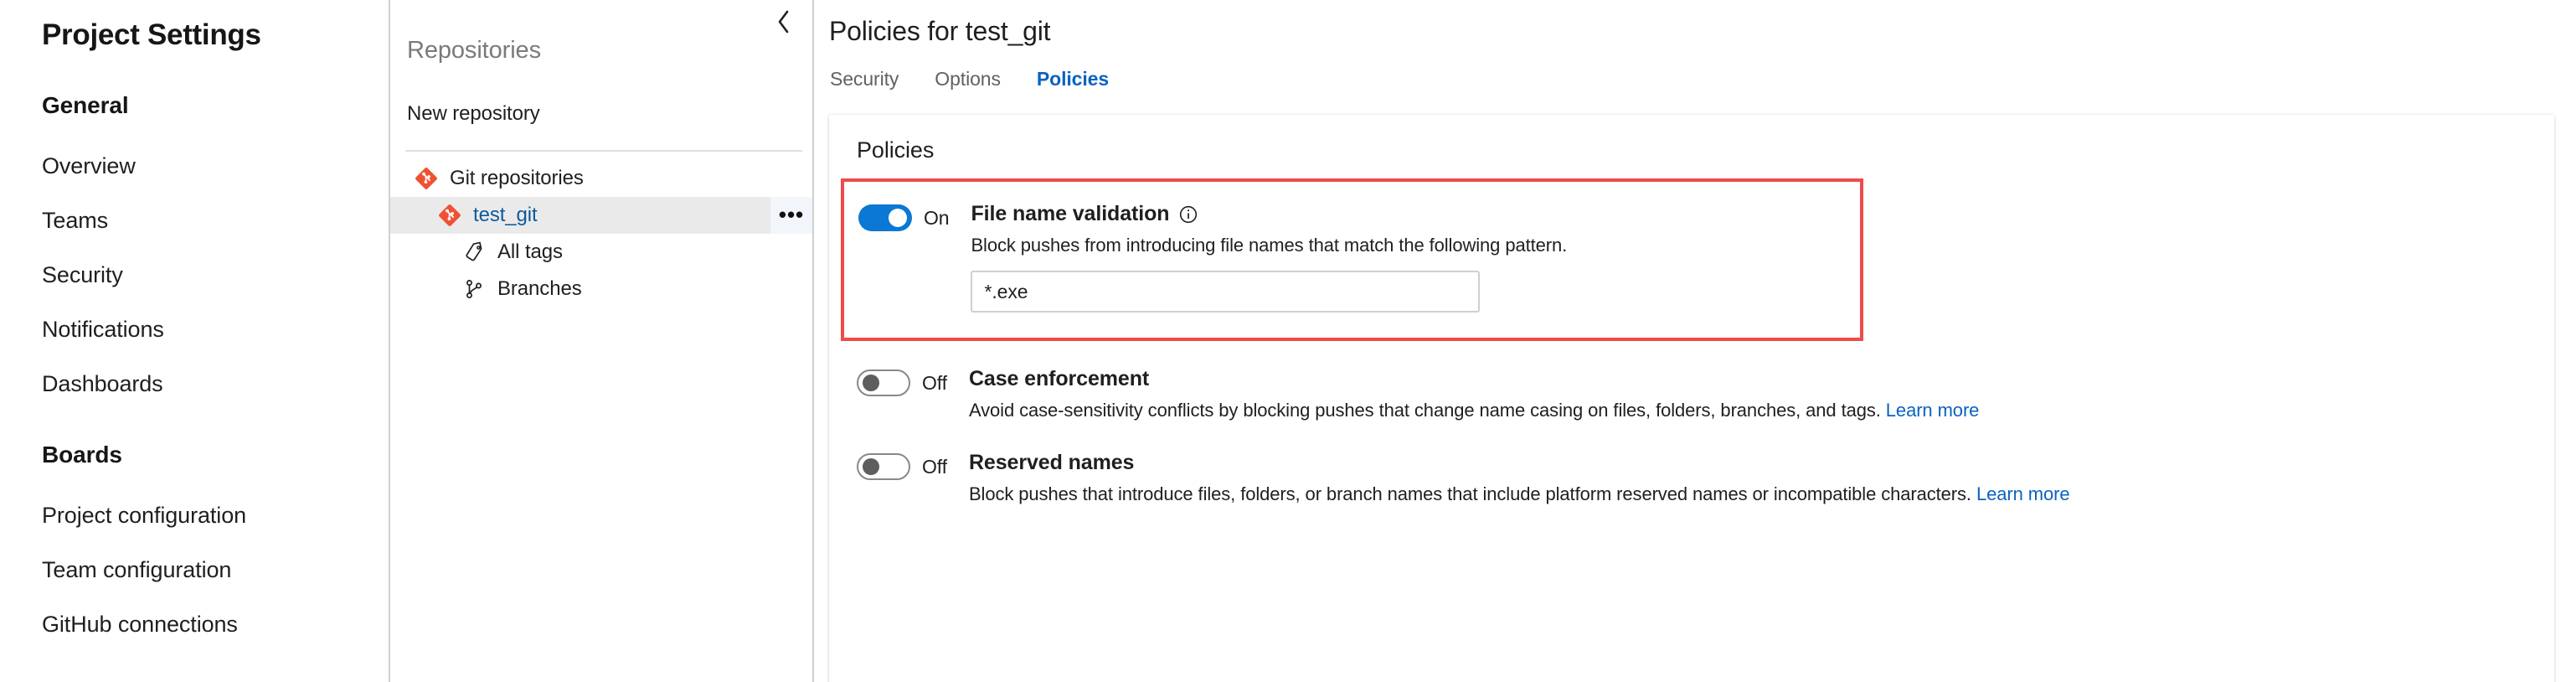  I want to click on toggle-wrap: On, so click(904, 217).